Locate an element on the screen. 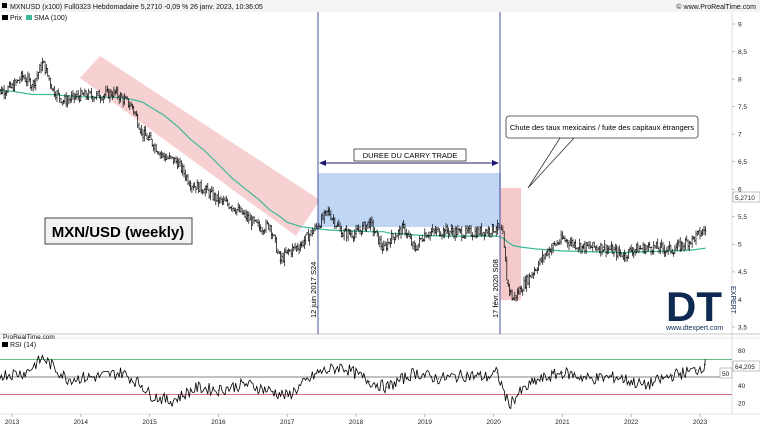 This screenshot has height=428, width=760. y-tick-label: 4 is located at coordinates (740, 300).